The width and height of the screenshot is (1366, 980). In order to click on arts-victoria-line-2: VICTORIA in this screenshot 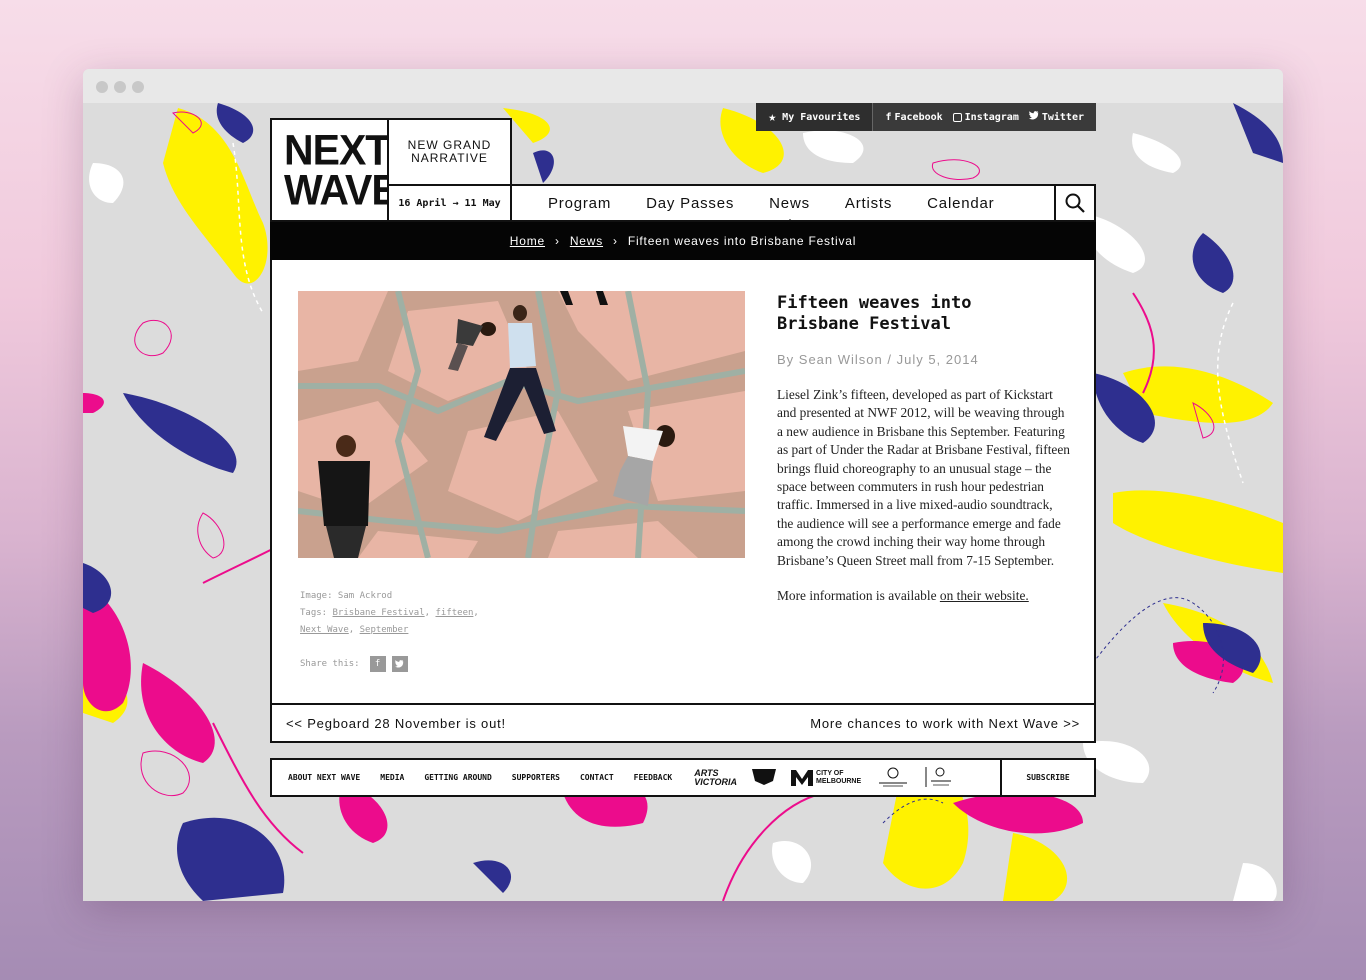, I will do `click(716, 781)`.